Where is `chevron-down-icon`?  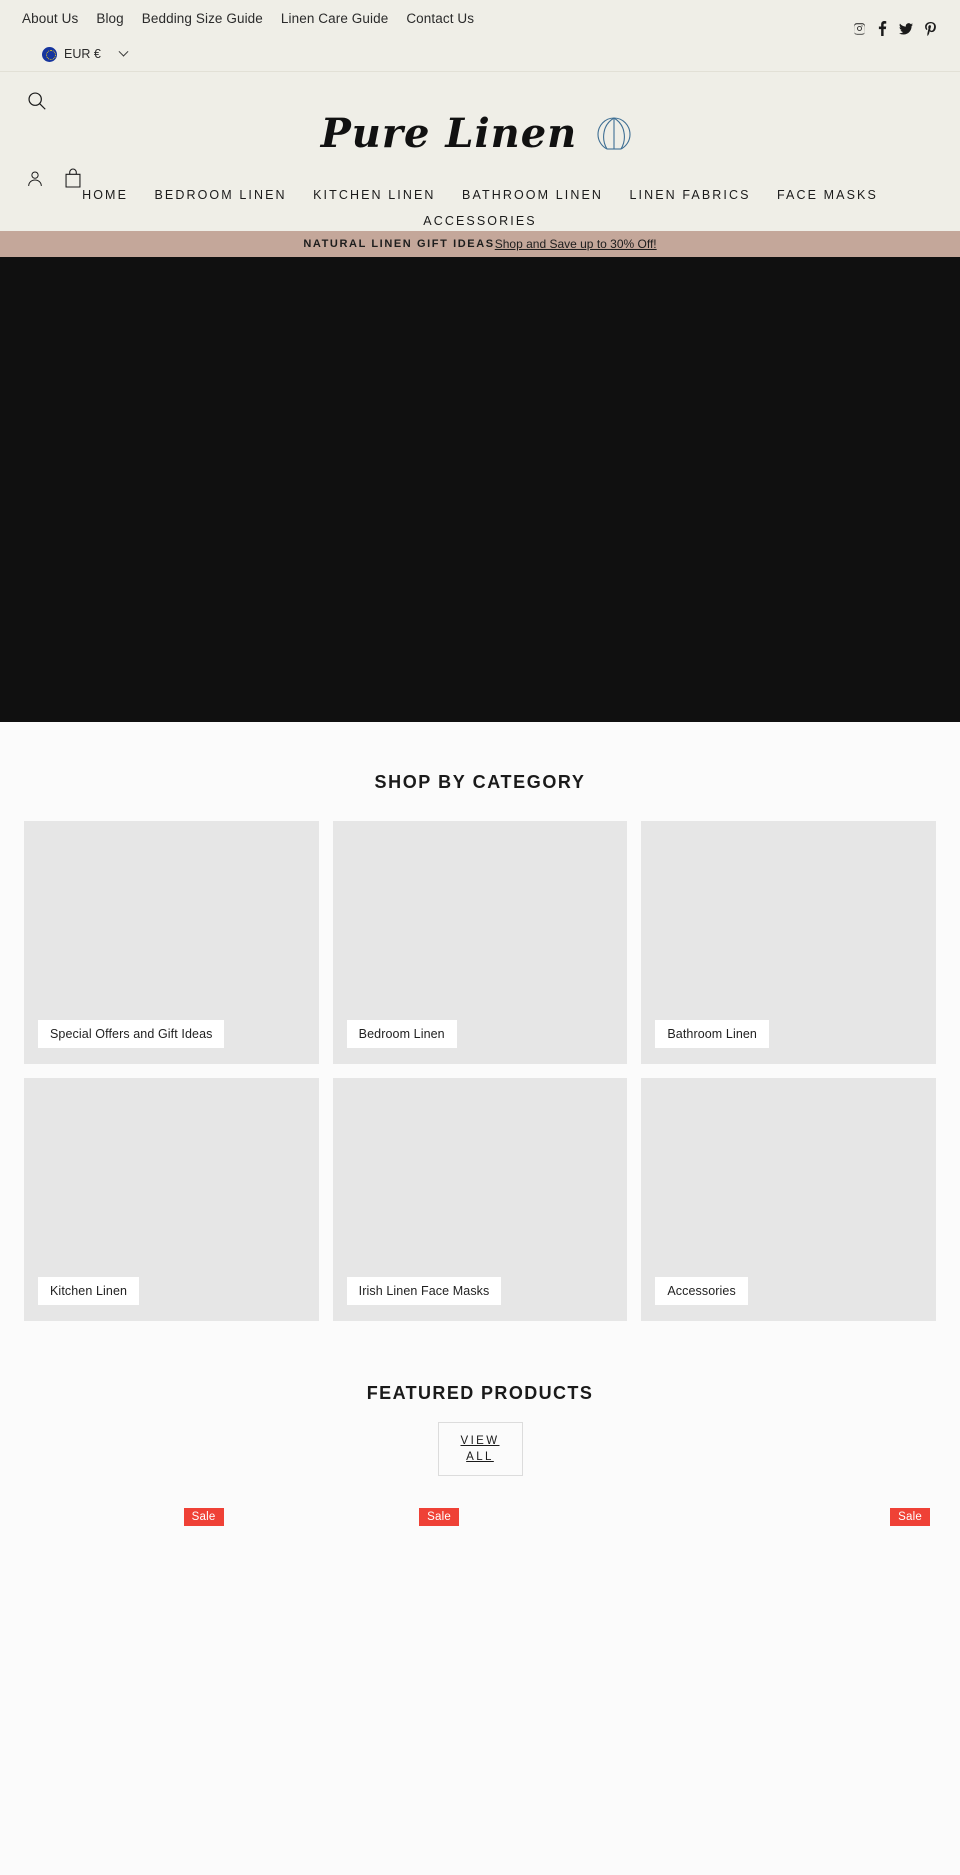 chevron-down-icon is located at coordinates (123, 51).